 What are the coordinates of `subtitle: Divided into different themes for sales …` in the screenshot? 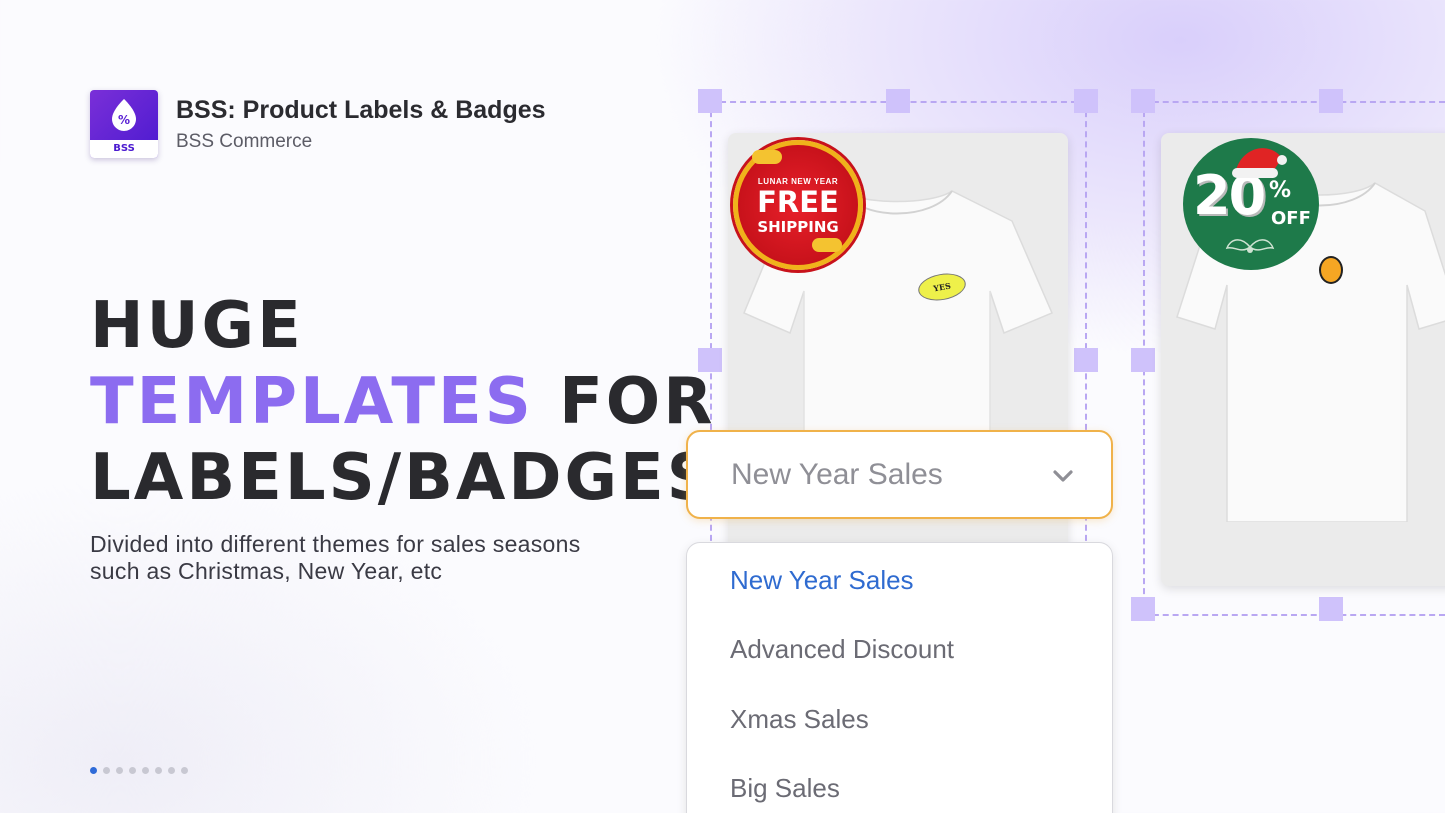 It's located at (335, 557).